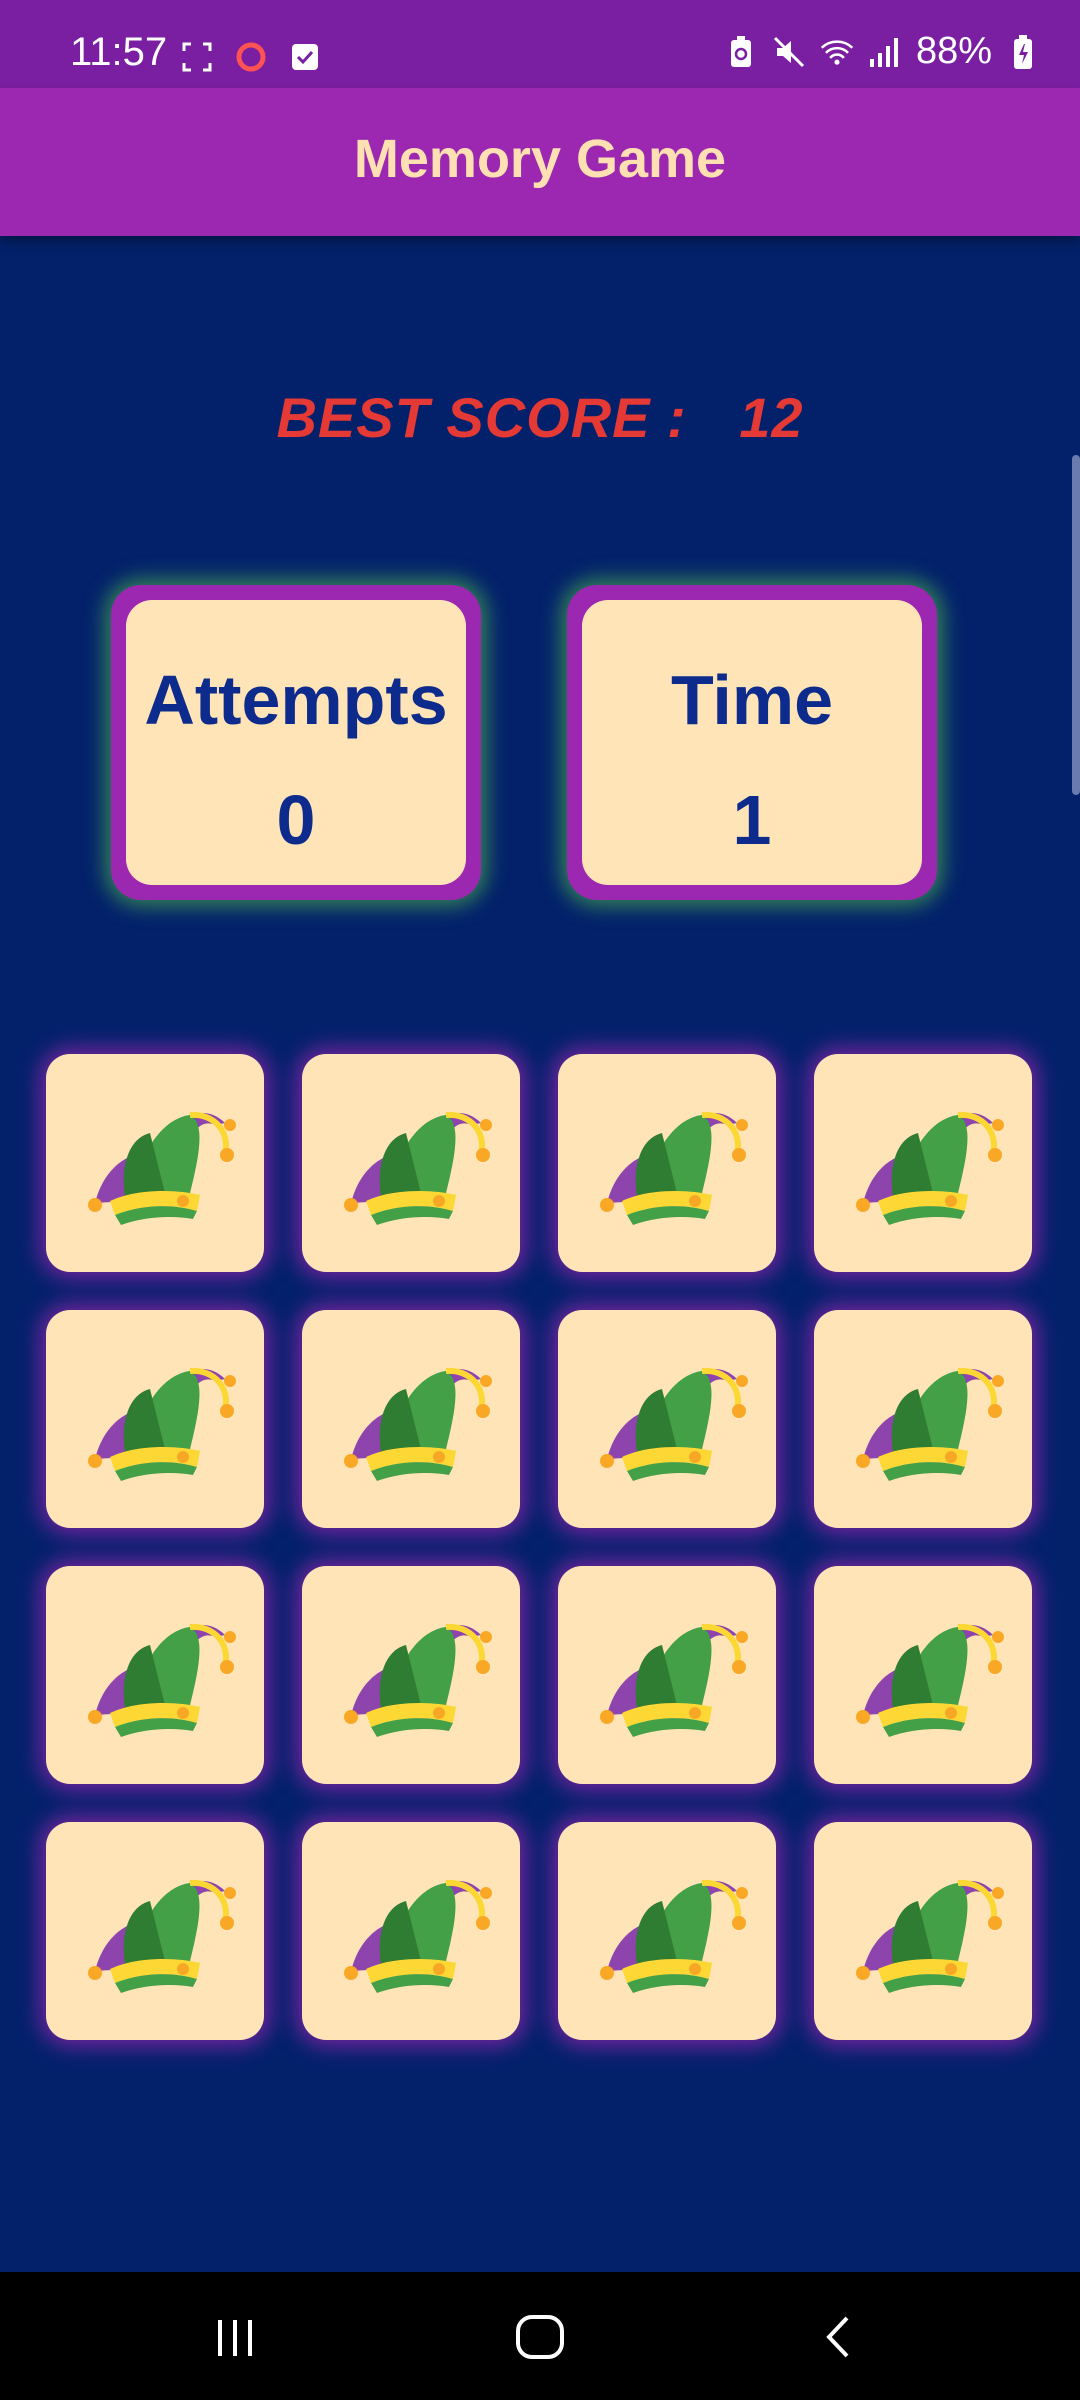 This screenshot has height=2400, width=1080. What do you see at coordinates (885, 52) in the screenshot?
I see `signal-icon` at bounding box center [885, 52].